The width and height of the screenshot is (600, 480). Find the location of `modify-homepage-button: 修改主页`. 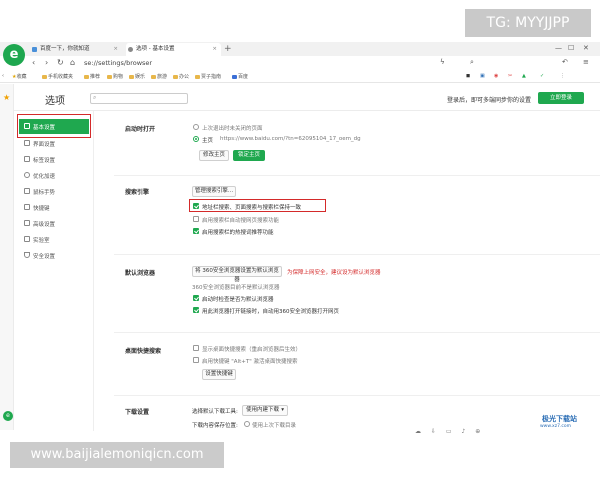

modify-homepage-button: 修改主页 is located at coordinates (214, 155).